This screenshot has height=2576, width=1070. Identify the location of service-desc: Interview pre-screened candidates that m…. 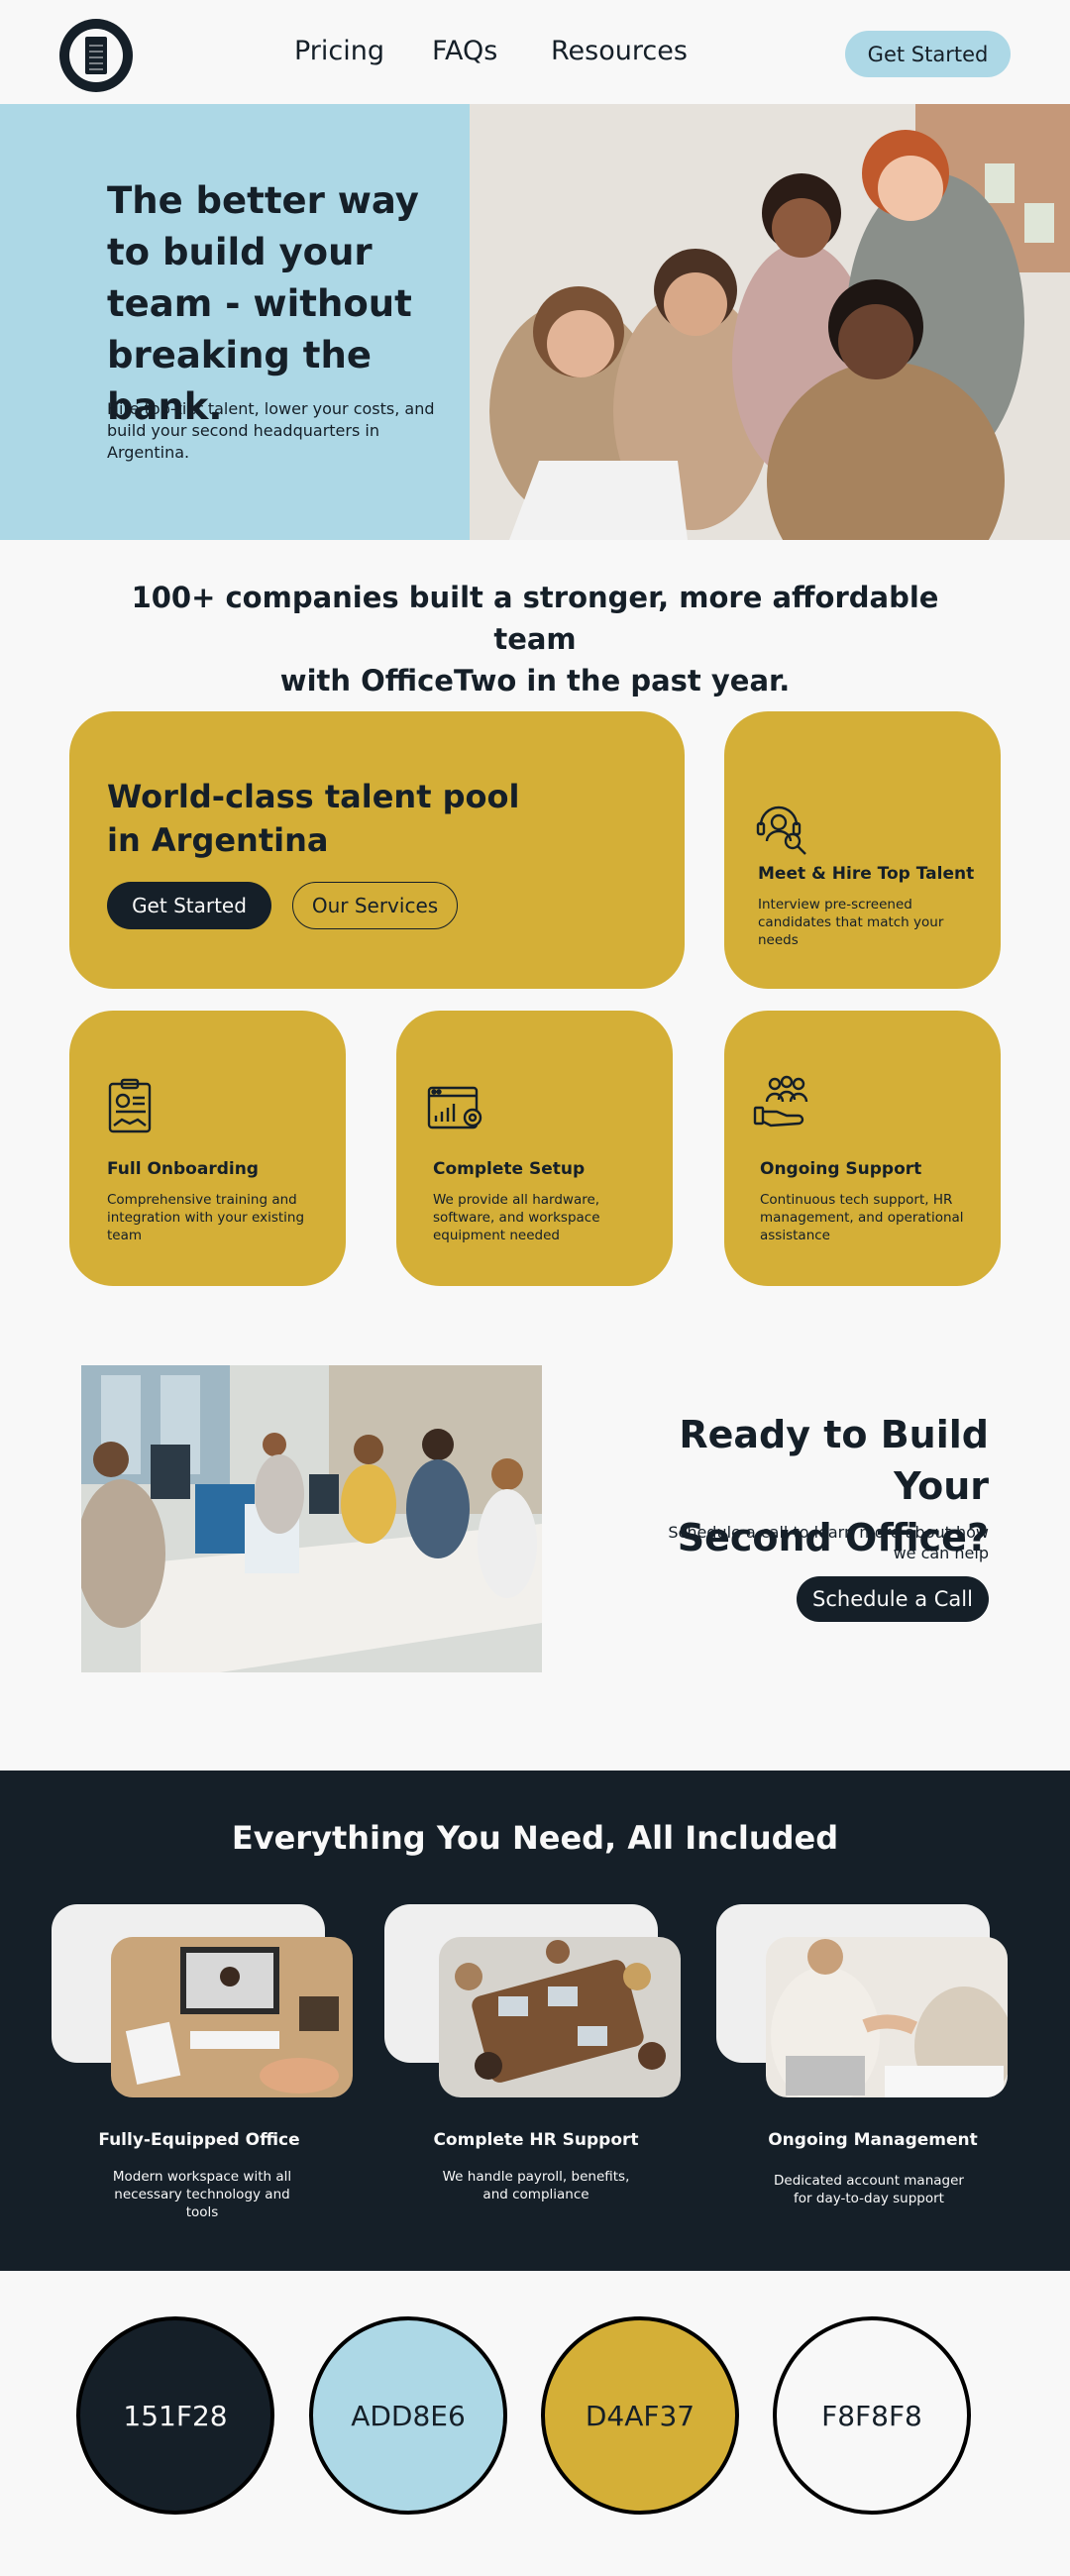
(851, 923).